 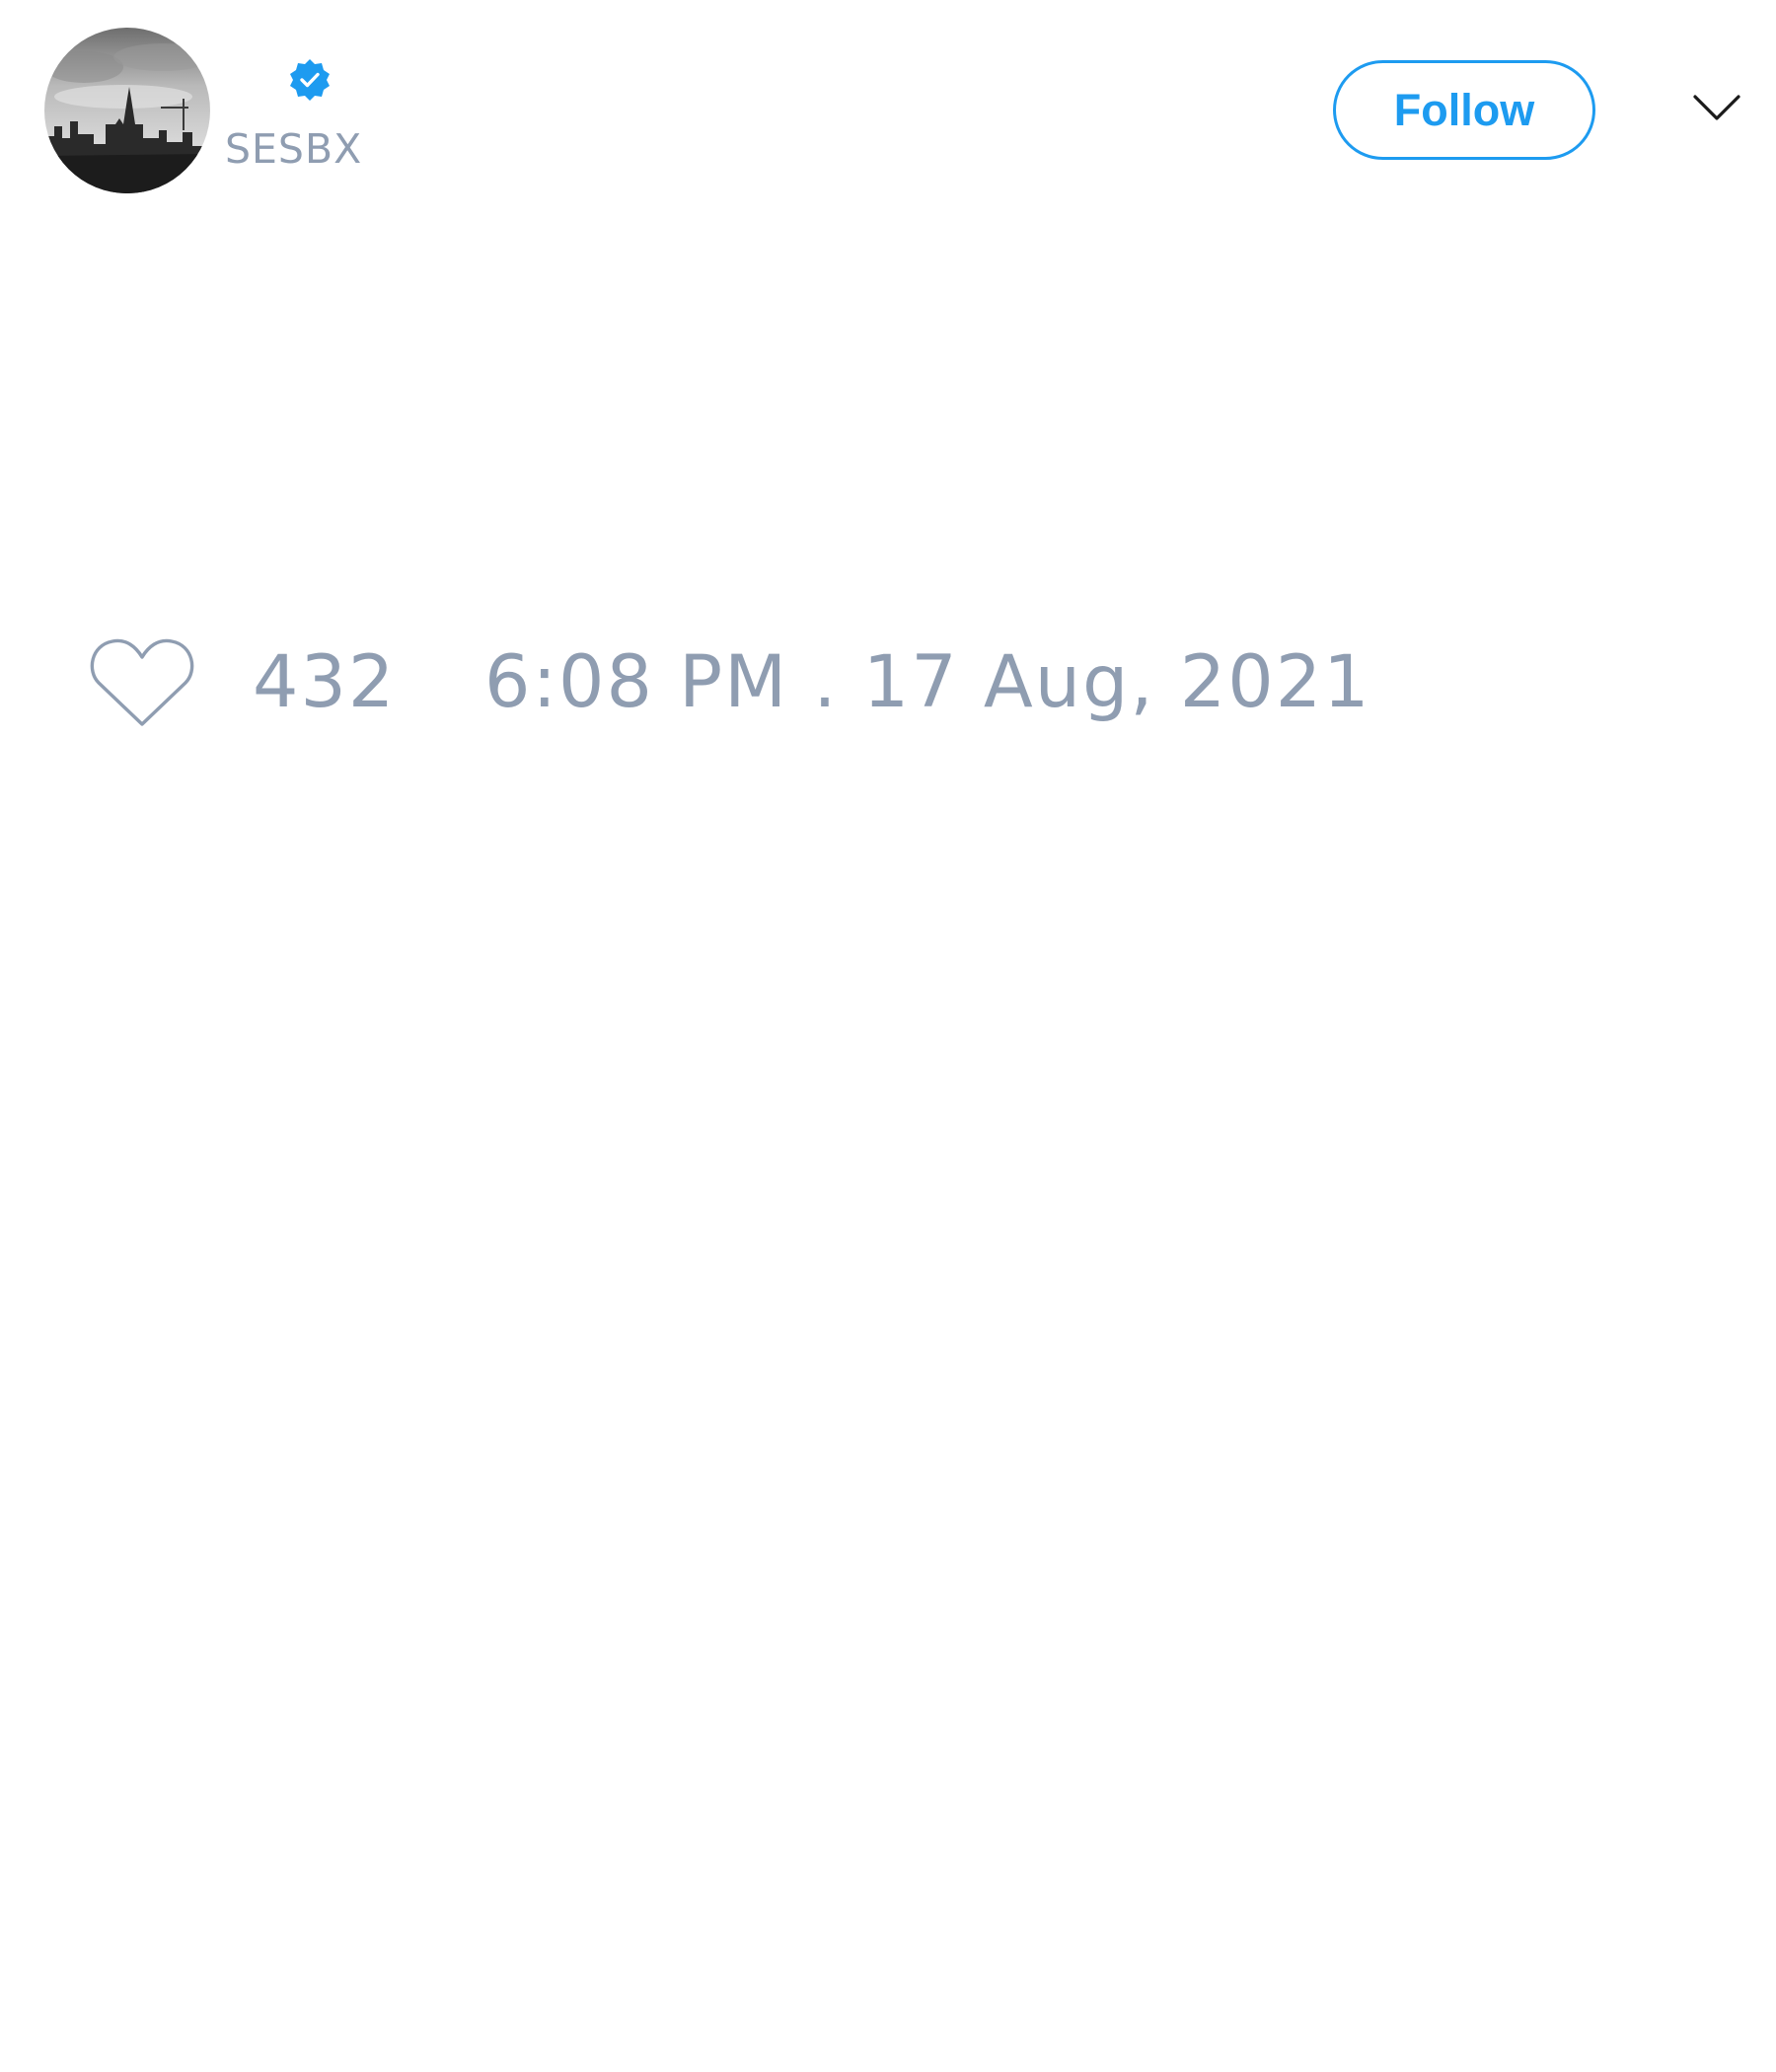 What do you see at coordinates (1717, 108) in the screenshot?
I see `chevron-down-icon` at bounding box center [1717, 108].